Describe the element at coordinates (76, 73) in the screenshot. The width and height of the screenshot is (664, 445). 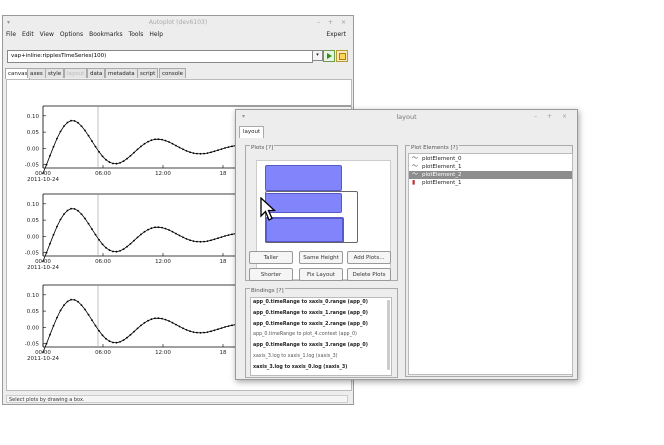
I see `tab-layout: layout` at that location.